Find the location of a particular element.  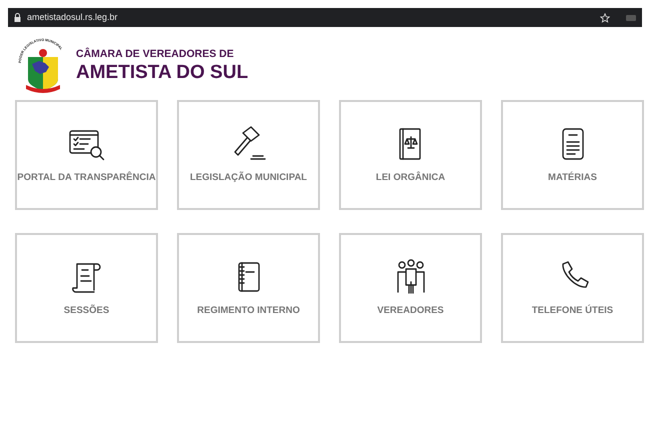

menu-card: TELEFONE ÚTEIS is located at coordinates (572, 288).